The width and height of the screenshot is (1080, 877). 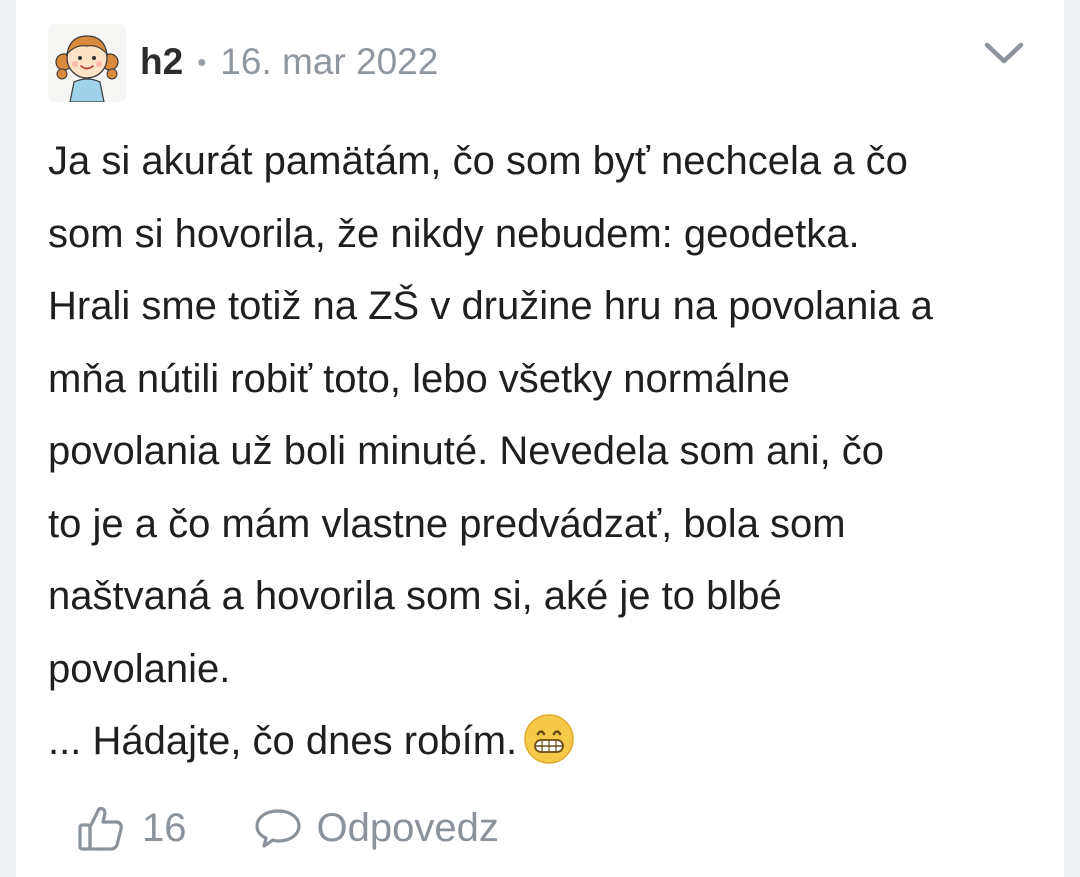 I want to click on comment-line: povolanie., so click(x=139, y=668).